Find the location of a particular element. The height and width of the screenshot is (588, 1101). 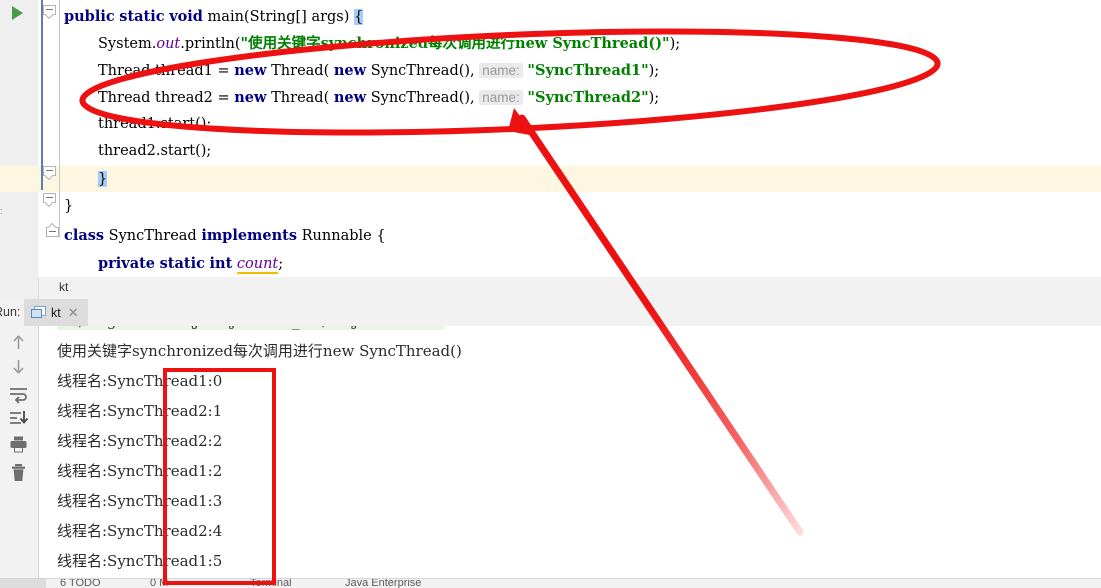

console-output-line: 线程名:SyncThread1:3 is located at coordinates (139, 501).